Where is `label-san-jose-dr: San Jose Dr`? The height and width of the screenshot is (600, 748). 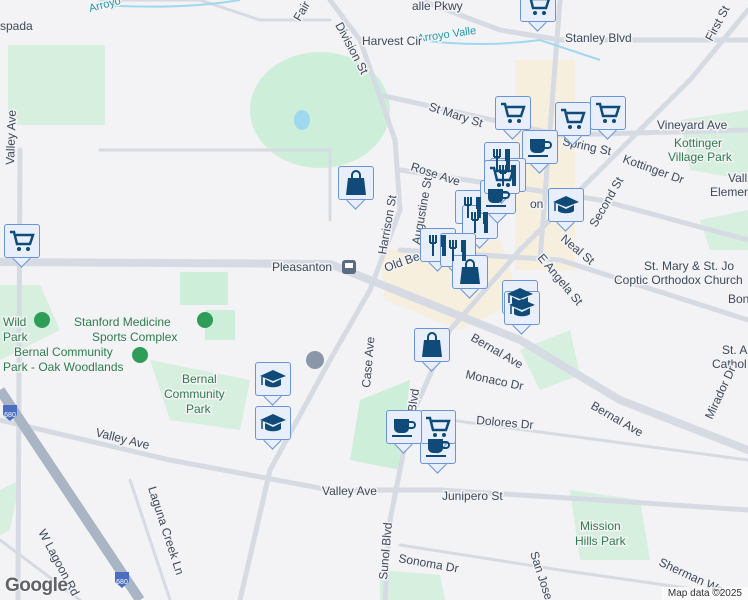
label-san-jose-dr: San Jose Dr is located at coordinates (544, 575).